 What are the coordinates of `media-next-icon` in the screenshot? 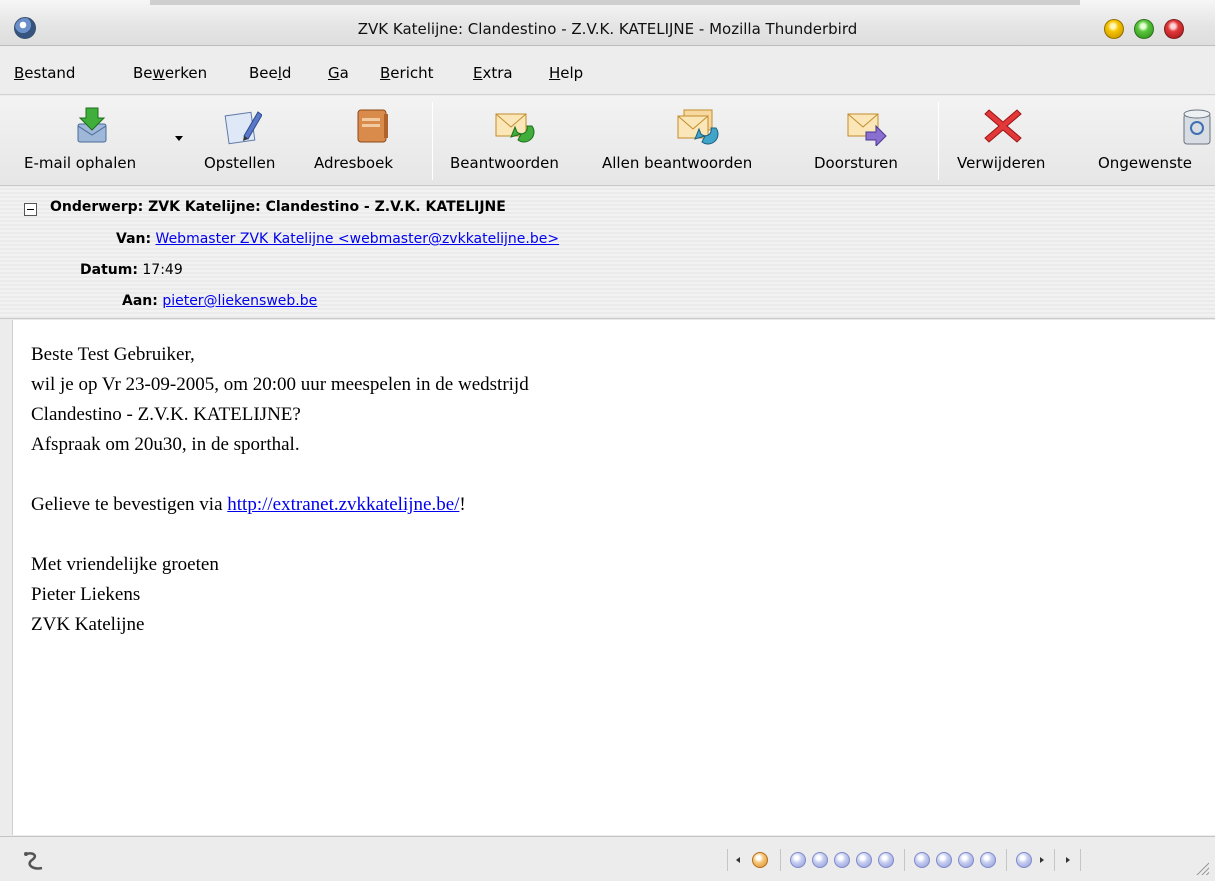 It's located at (886, 860).